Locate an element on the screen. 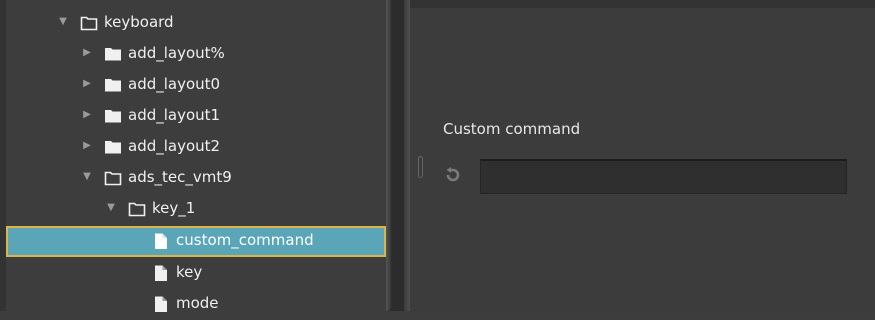 This screenshot has height=320, width=875. tree-item-key: key is located at coordinates (196, 273).